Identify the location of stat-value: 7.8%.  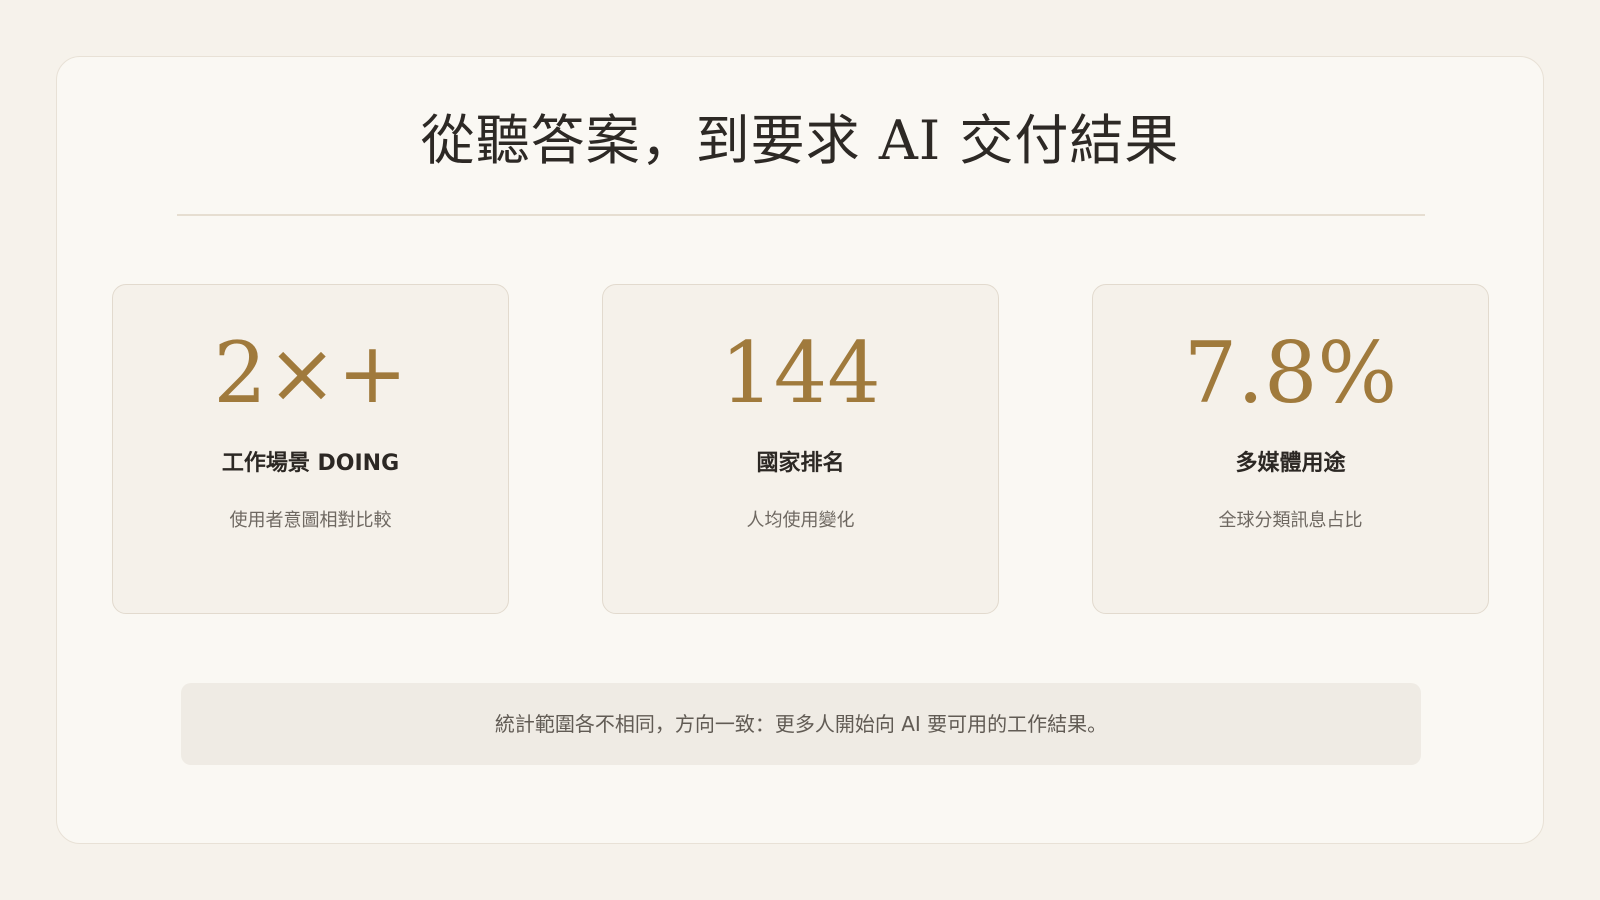
(1290, 373).